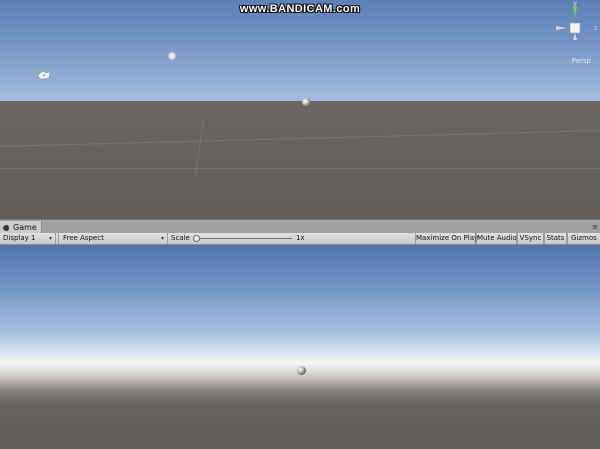 The image size is (600, 449). I want to click on gizmo-x-cone, so click(561, 28).